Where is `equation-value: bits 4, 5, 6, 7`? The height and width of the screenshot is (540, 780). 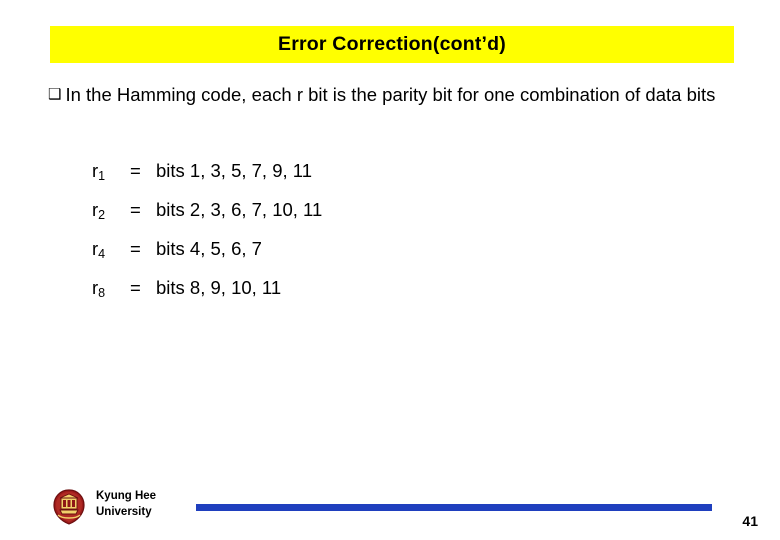 equation-value: bits 4, 5, 6, 7 is located at coordinates (209, 248).